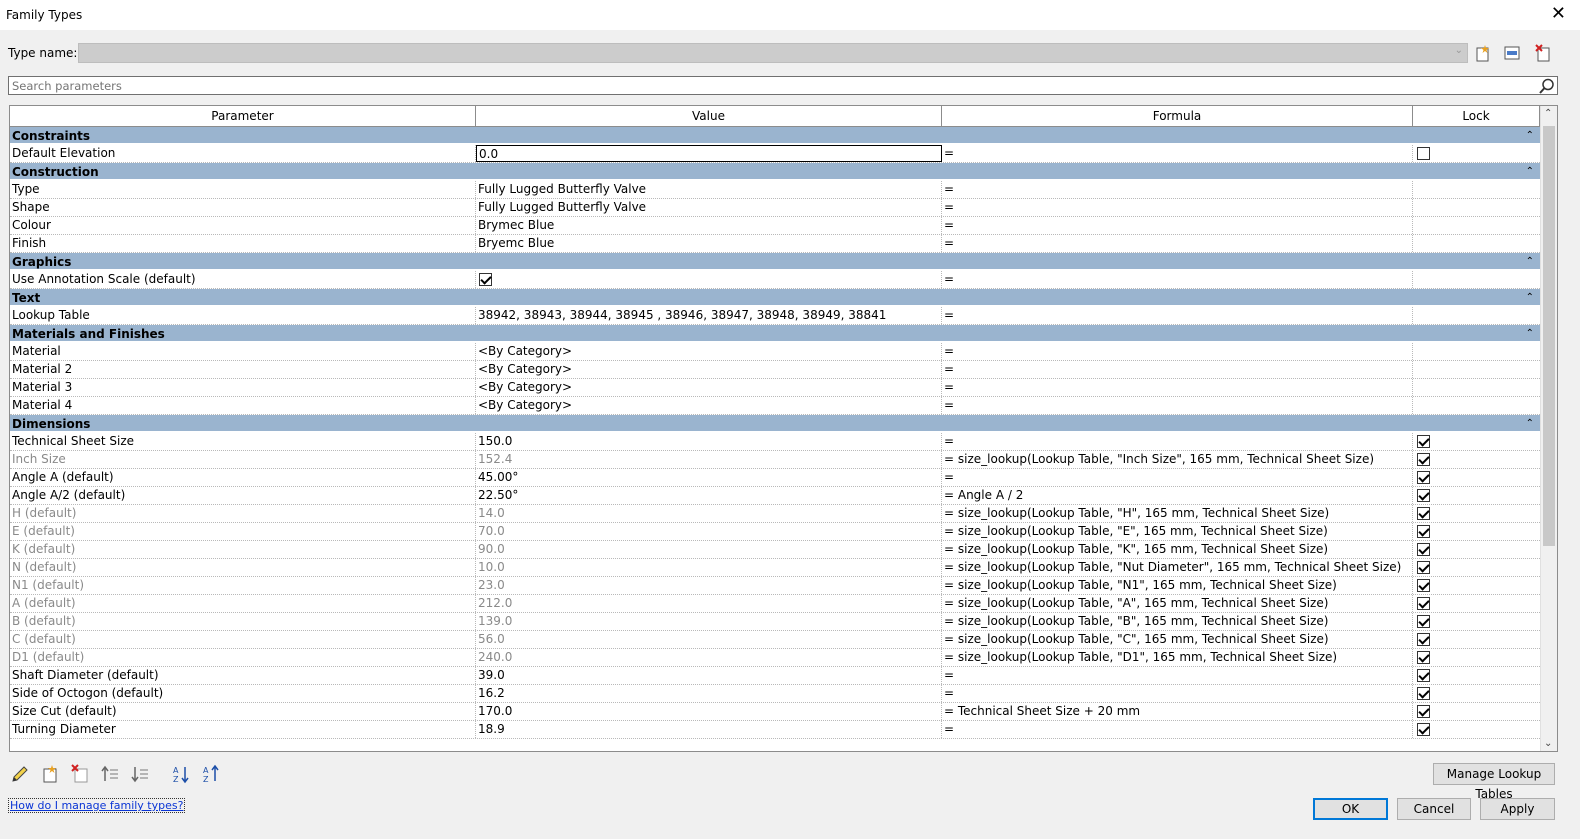 The image size is (1580, 839). What do you see at coordinates (709, 116) in the screenshot?
I see `column-header-value: Value` at bounding box center [709, 116].